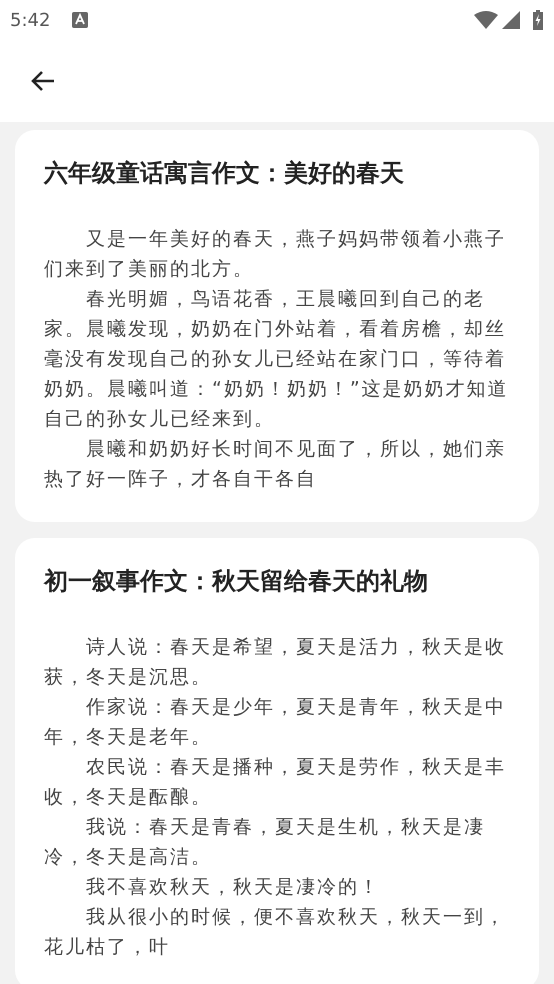  Describe the element at coordinates (275, 782) in the screenshot. I see `article-paragraph: 农民说：春天是播种，夏天是劳作，秋天是丰收，冬天是酝酿。` at that location.